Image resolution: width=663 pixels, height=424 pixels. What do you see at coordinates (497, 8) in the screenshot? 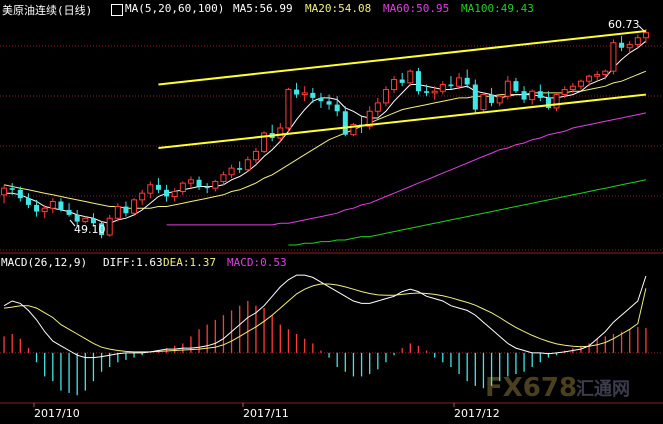
I see `ma100-value: MA100:49.43` at bounding box center [497, 8].